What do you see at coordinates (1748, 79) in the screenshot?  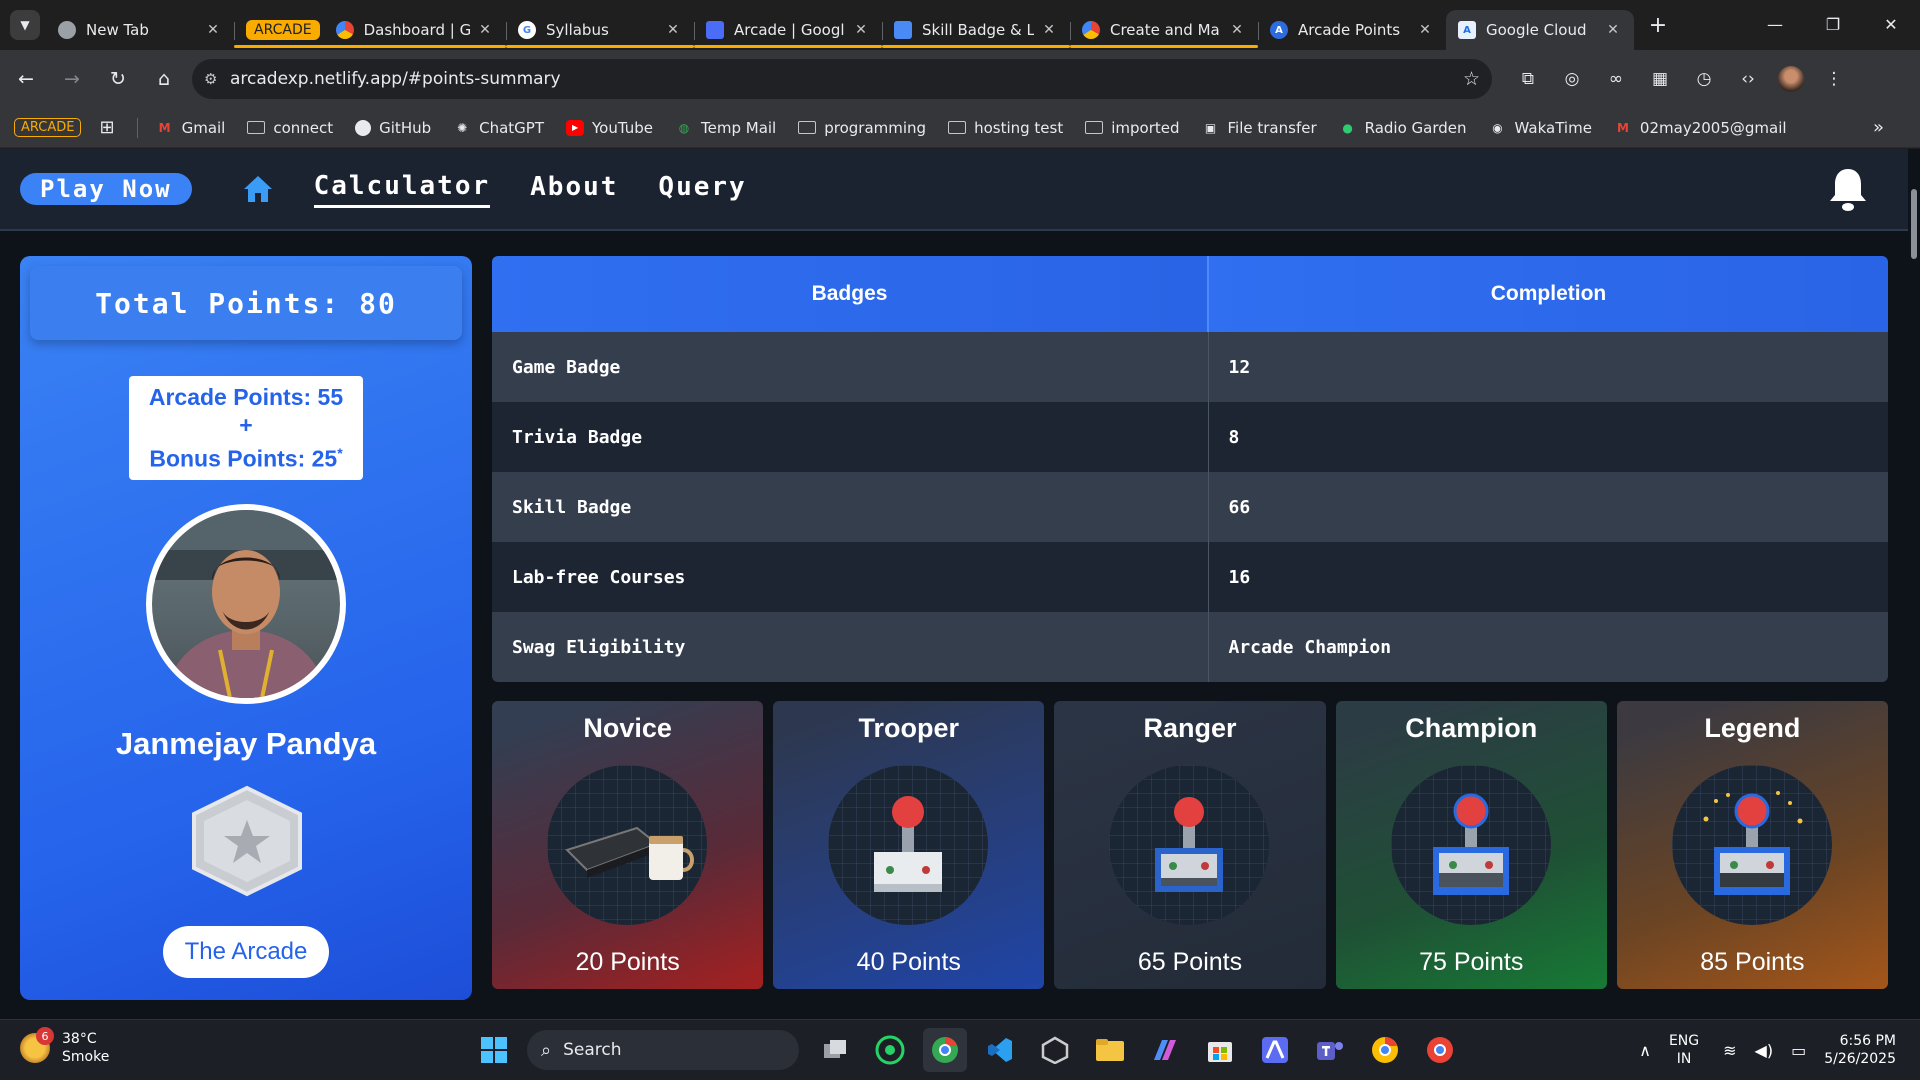 I see `code-icon: ‹›` at bounding box center [1748, 79].